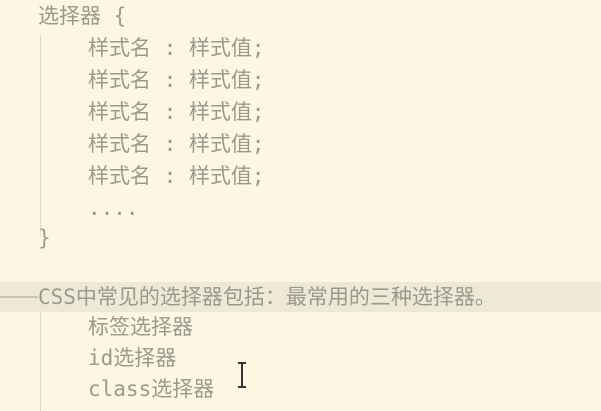 The width and height of the screenshot is (601, 411). What do you see at coordinates (319, 16) in the screenshot?
I see `selector-open-line: 选择器 {` at bounding box center [319, 16].